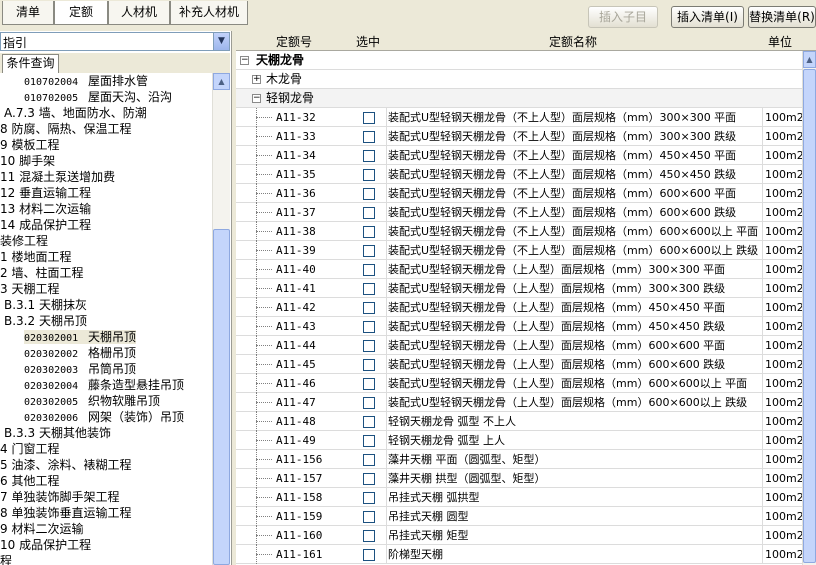 The image size is (816, 565). What do you see at coordinates (115, 41) in the screenshot?
I see `guide-combo: 指引 ▼` at bounding box center [115, 41].